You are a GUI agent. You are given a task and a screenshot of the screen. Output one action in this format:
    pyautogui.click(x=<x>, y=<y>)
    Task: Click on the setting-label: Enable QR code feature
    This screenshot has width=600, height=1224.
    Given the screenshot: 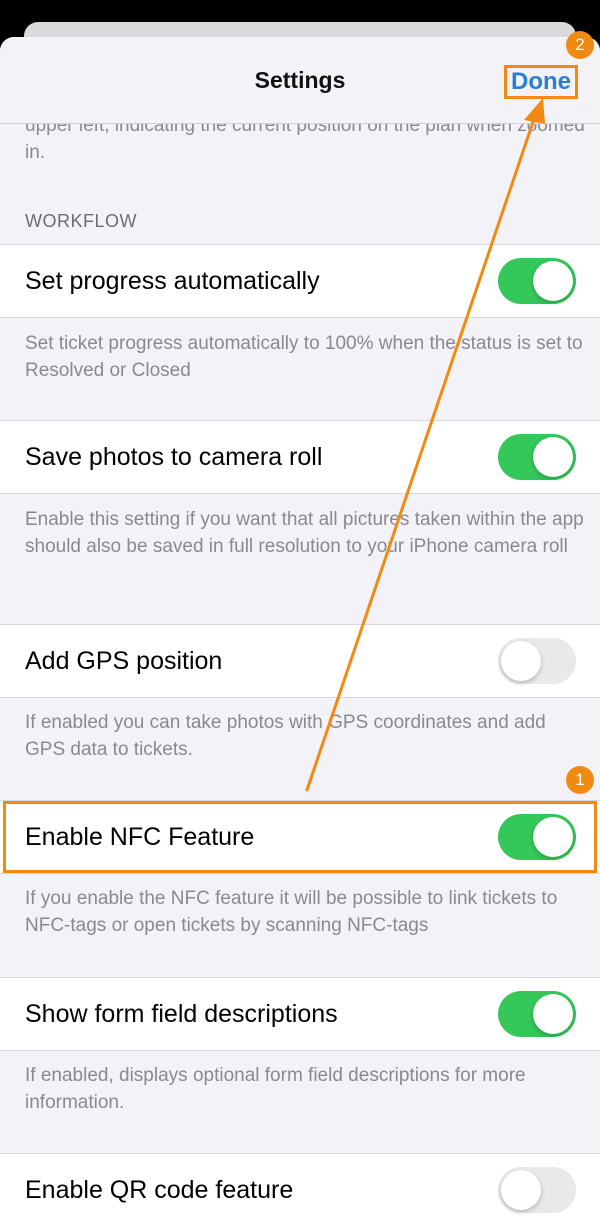 What is the action you would take?
    pyautogui.click(x=159, y=1190)
    